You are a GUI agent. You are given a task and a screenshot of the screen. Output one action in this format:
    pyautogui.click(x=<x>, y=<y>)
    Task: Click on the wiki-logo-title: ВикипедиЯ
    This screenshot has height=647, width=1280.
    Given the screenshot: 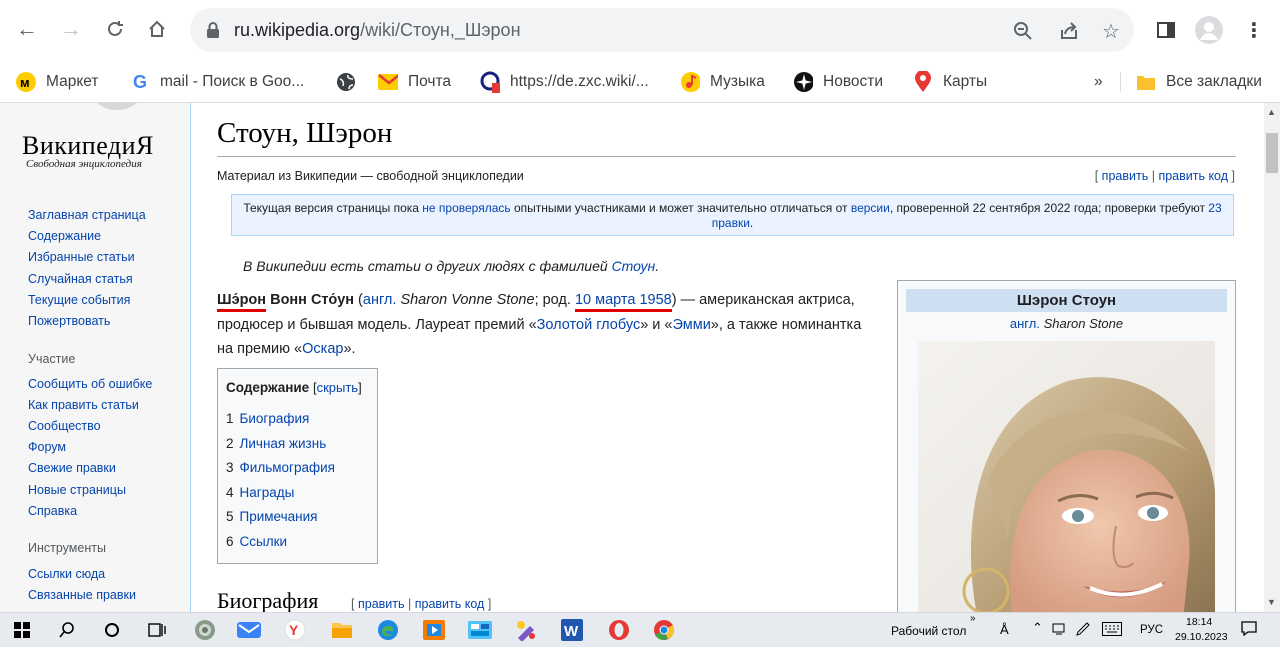 What is the action you would take?
    pyautogui.click(x=88, y=146)
    